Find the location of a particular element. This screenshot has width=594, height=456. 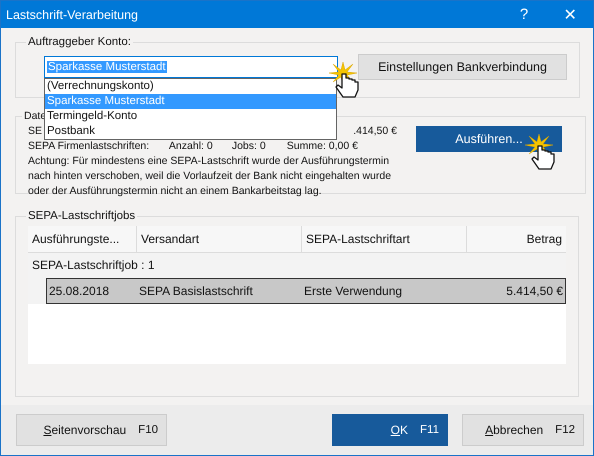

dropdown-item: Postbank is located at coordinates (190, 131).